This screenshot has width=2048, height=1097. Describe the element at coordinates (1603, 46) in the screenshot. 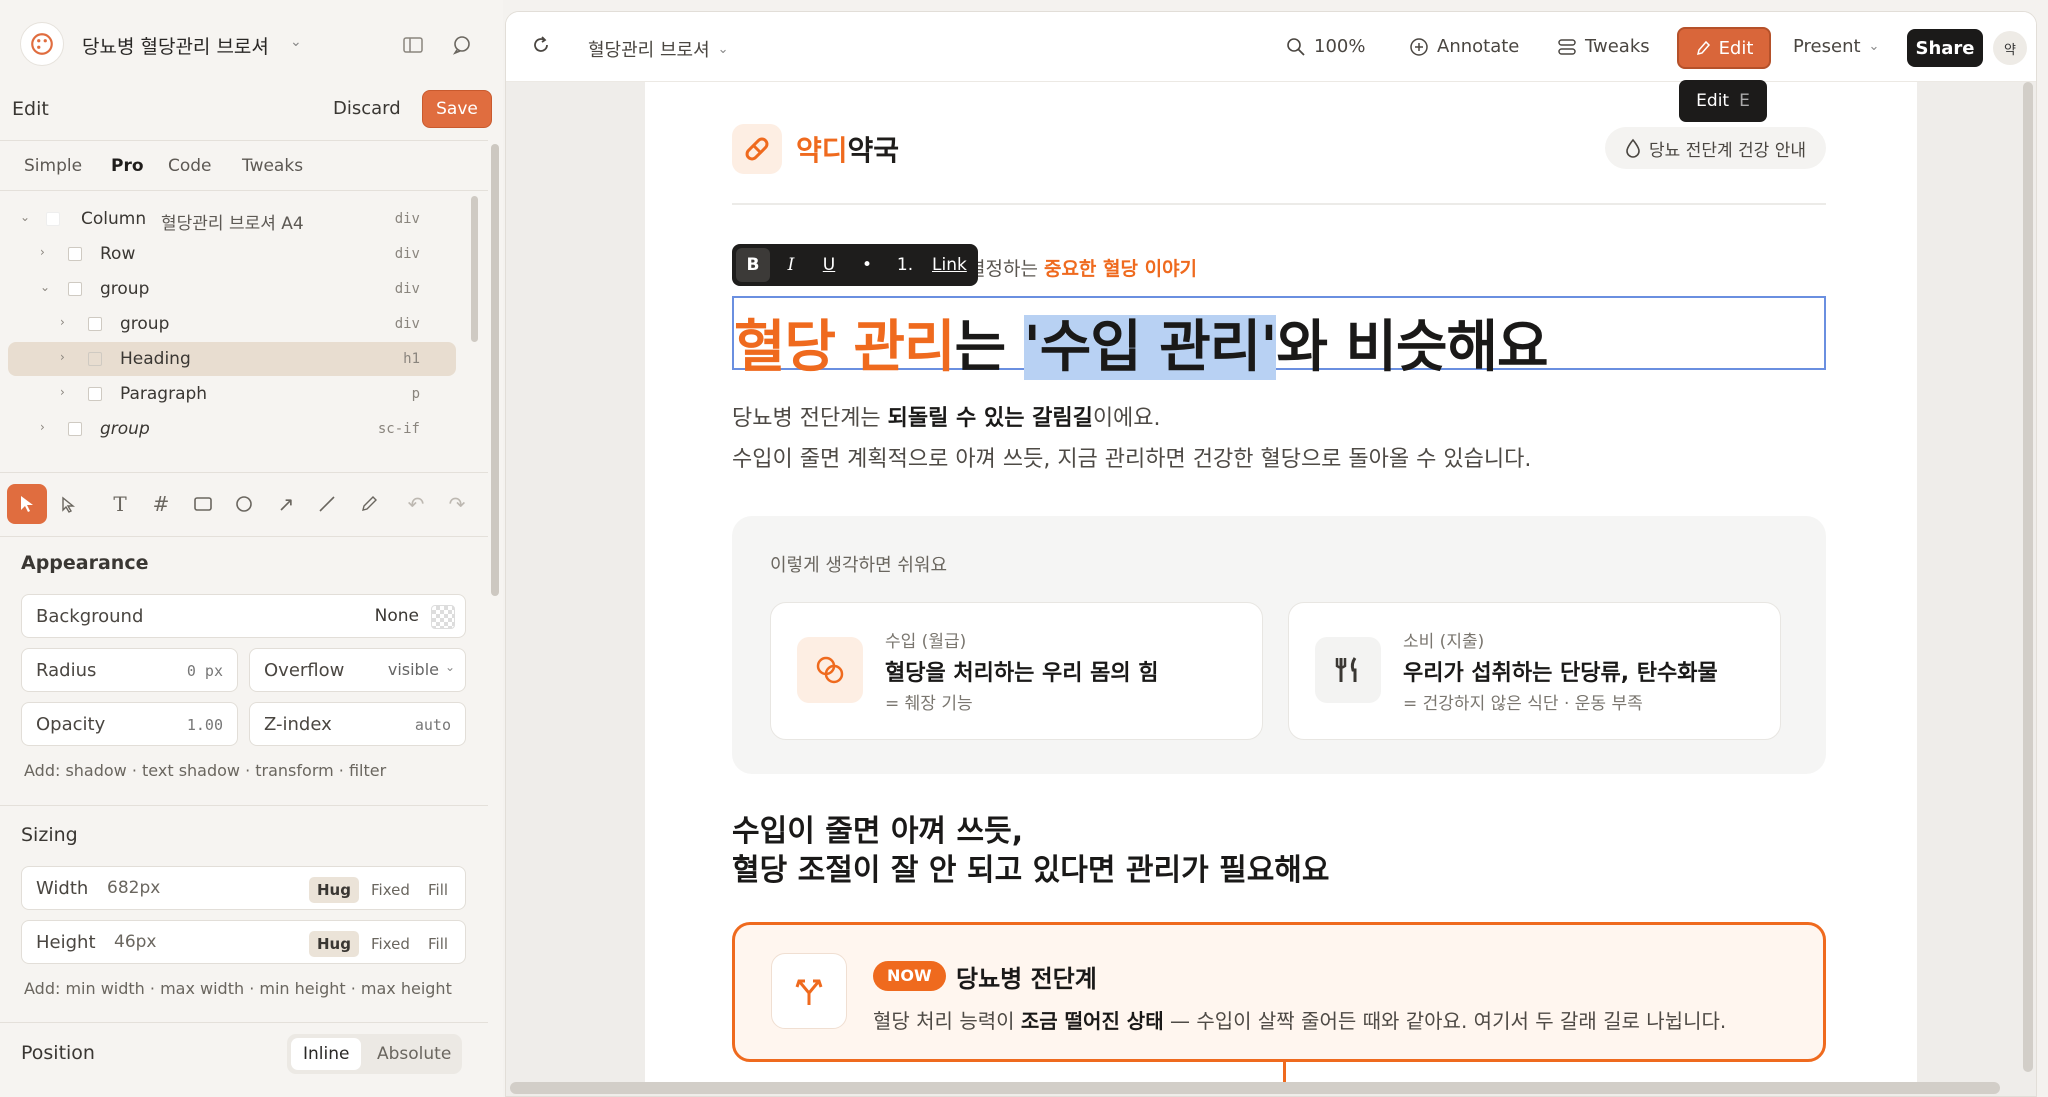

I see `tweaks-button: Tweaks` at that location.